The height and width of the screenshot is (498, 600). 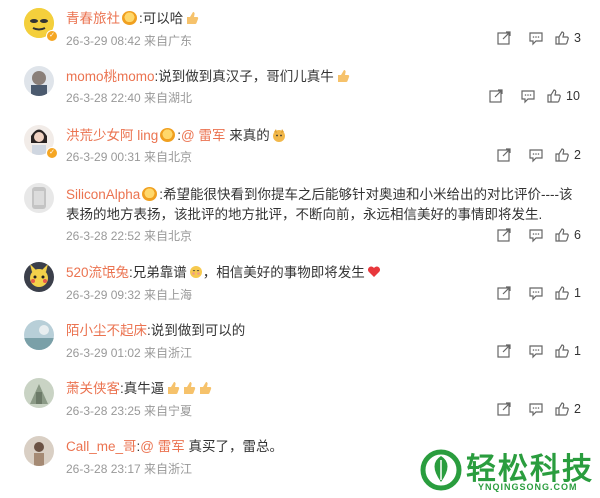 I want to click on like-button: 6, so click(x=567, y=235).